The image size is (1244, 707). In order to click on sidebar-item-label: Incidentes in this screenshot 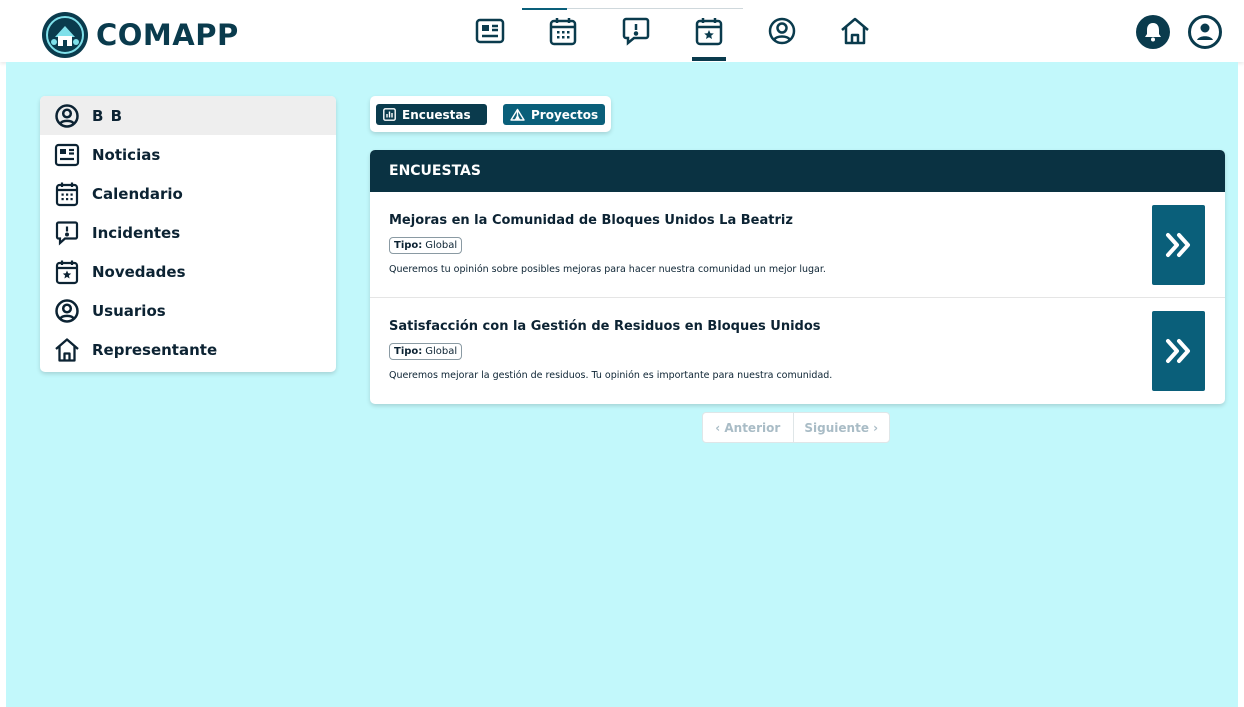, I will do `click(136, 232)`.